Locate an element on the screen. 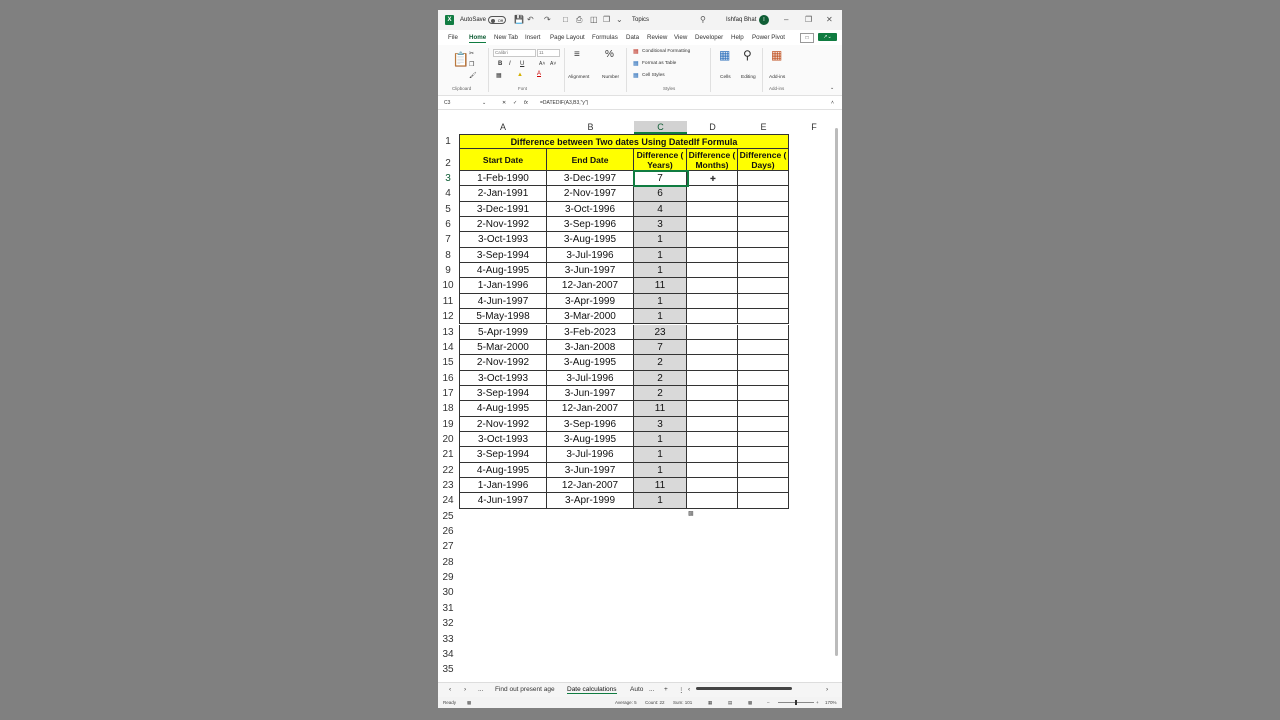  copy-icon: ❐ is located at coordinates (606, 20).